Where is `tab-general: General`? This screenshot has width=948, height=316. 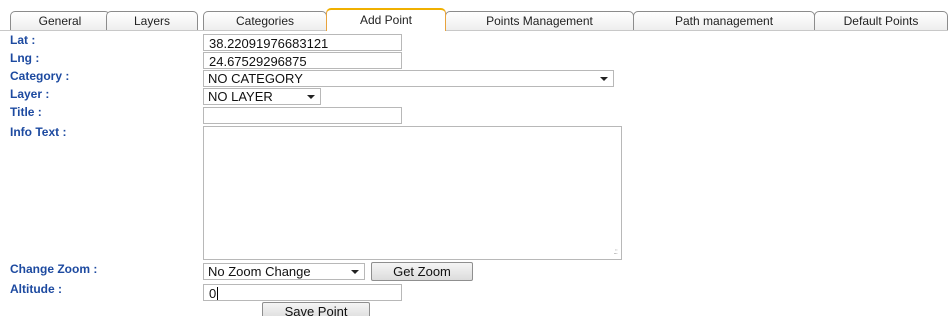 tab-general: General is located at coordinates (60, 20).